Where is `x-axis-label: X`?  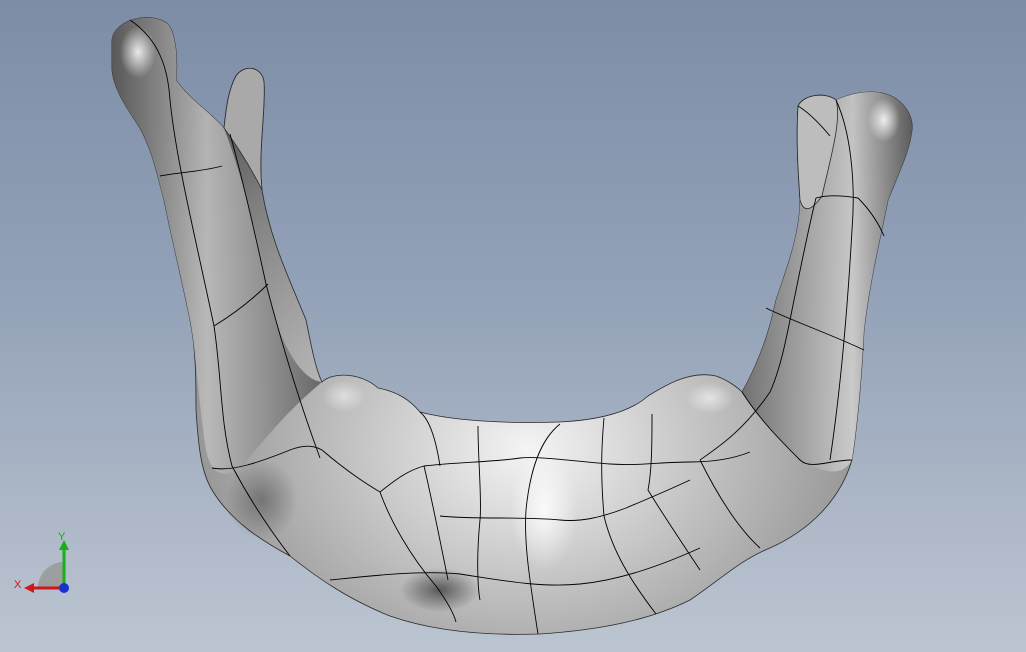
x-axis-label: X is located at coordinates (18, 585).